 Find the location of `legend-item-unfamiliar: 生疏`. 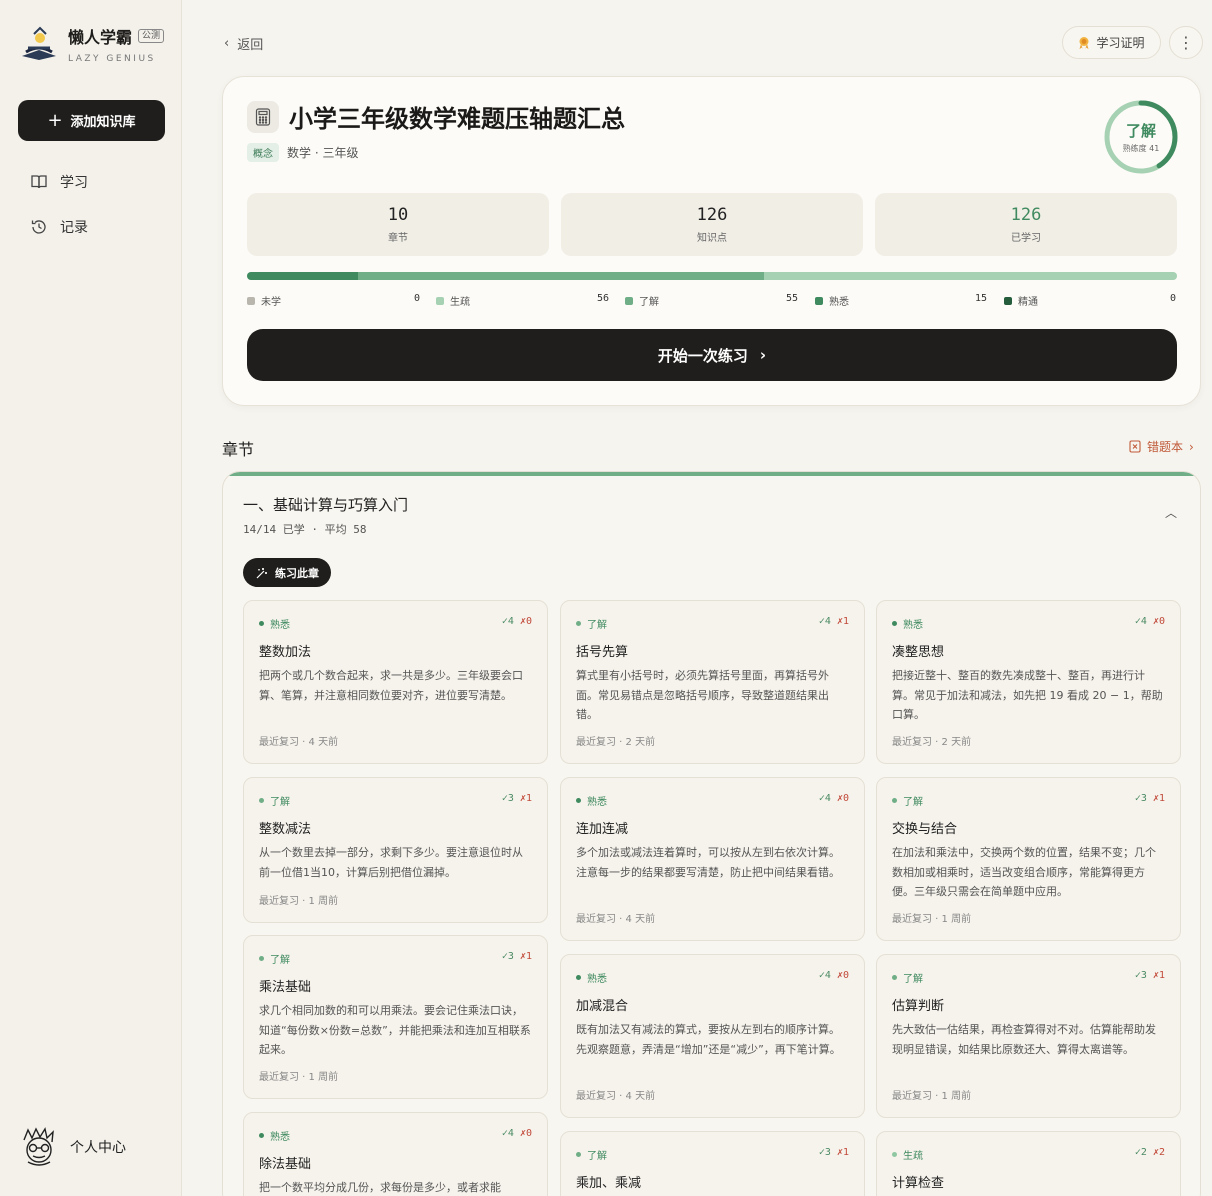

legend-item-unfamiliar: 生疏 is located at coordinates (453, 300).